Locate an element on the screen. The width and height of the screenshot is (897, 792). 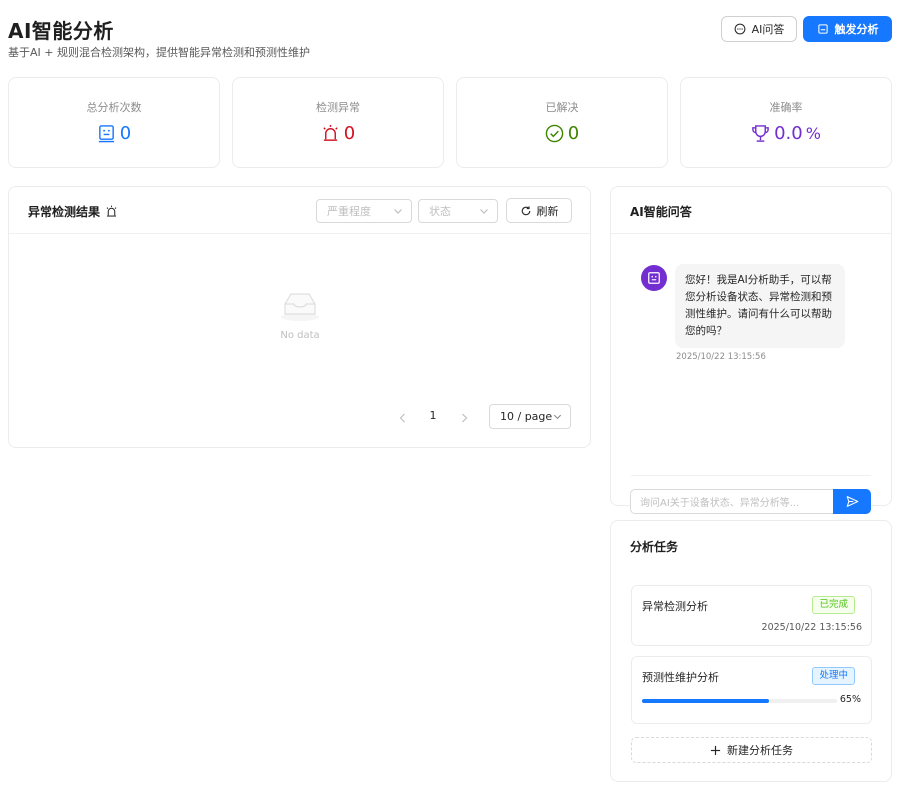
refresh-label: 刷新 is located at coordinates (547, 211).